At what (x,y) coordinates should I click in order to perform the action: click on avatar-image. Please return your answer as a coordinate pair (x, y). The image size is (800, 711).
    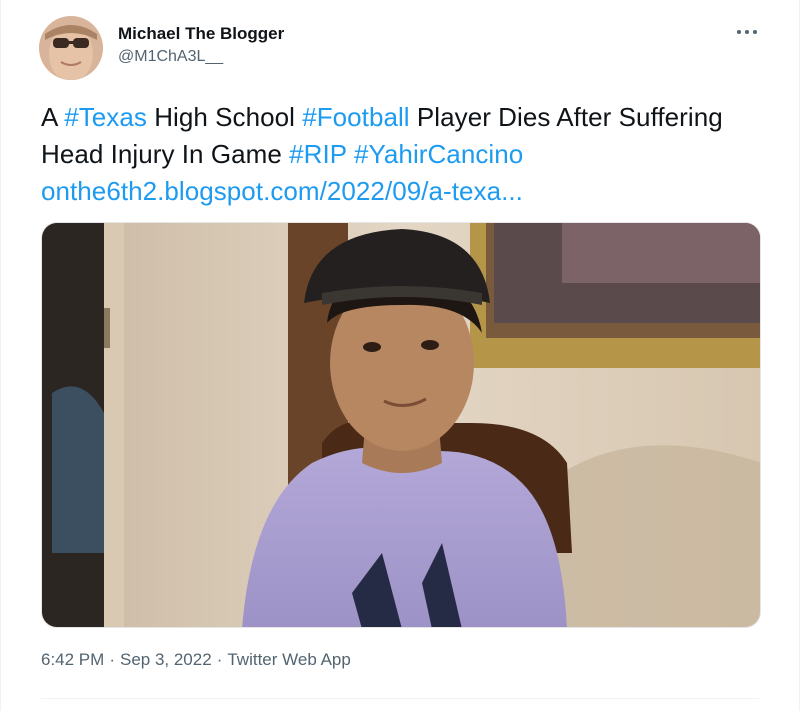
    Looking at the image, I should click on (71, 48).